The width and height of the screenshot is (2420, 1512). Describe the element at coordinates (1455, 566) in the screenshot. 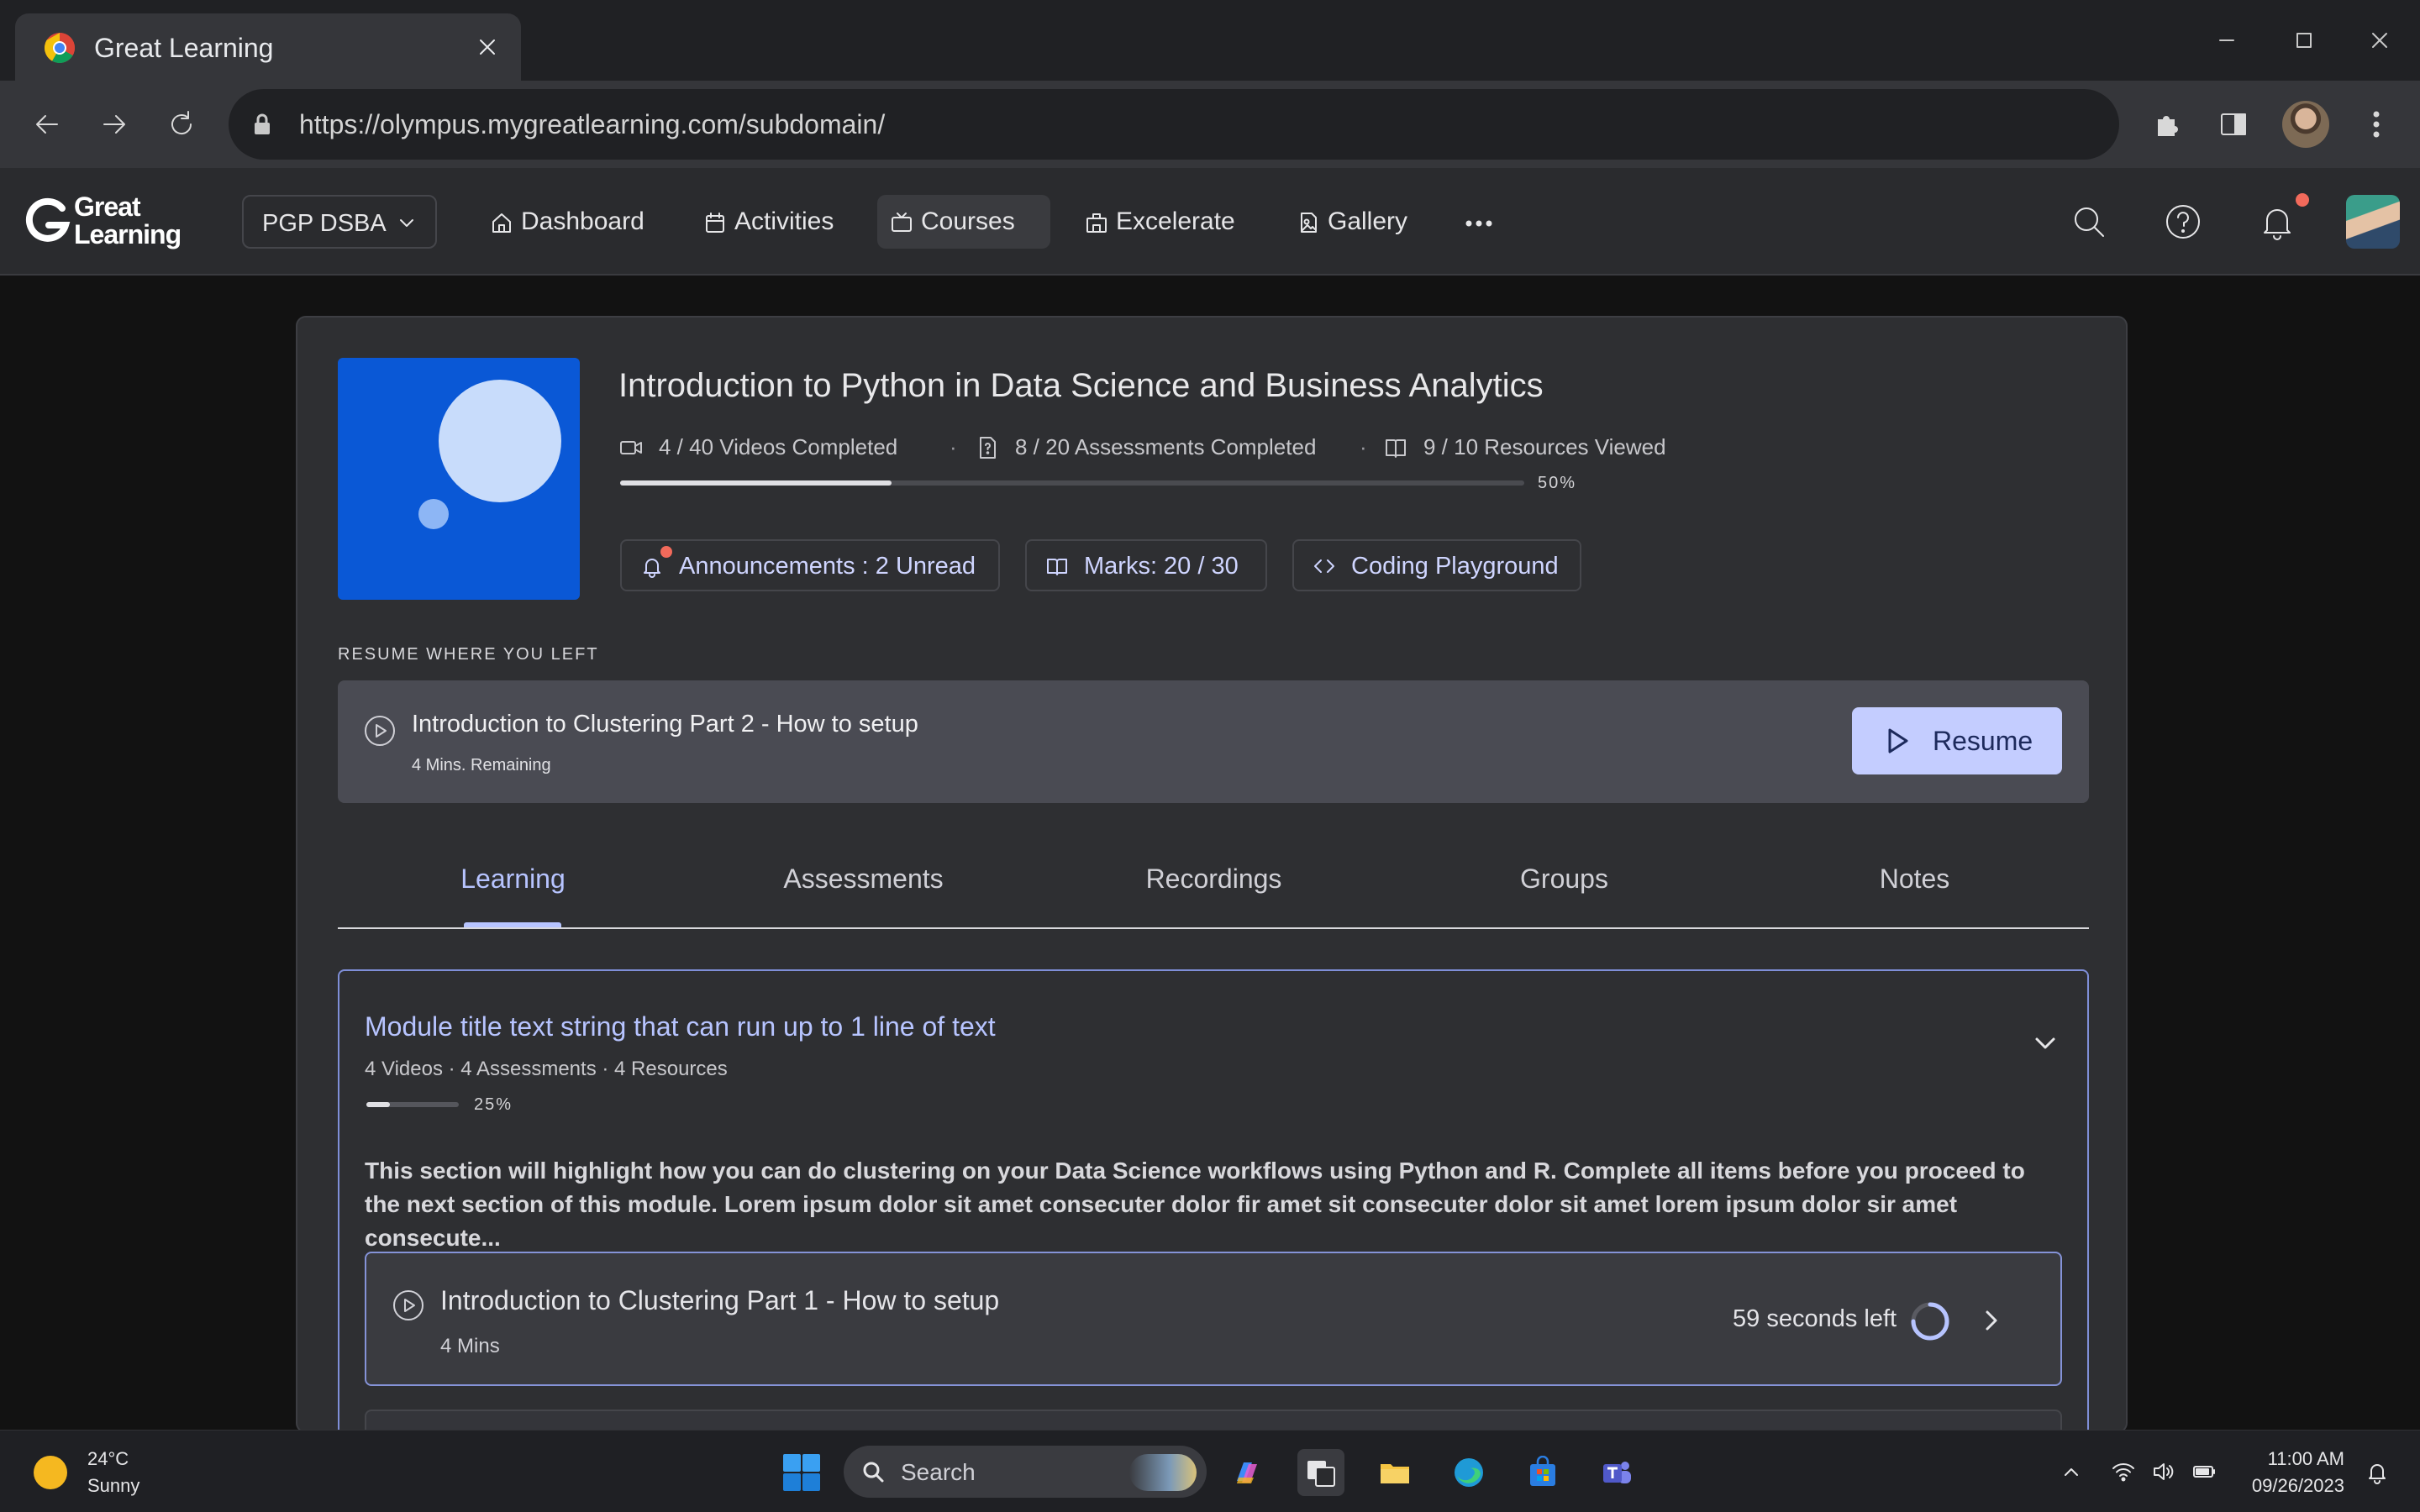

I see `coding-playground-label: Coding Playground` at that location.